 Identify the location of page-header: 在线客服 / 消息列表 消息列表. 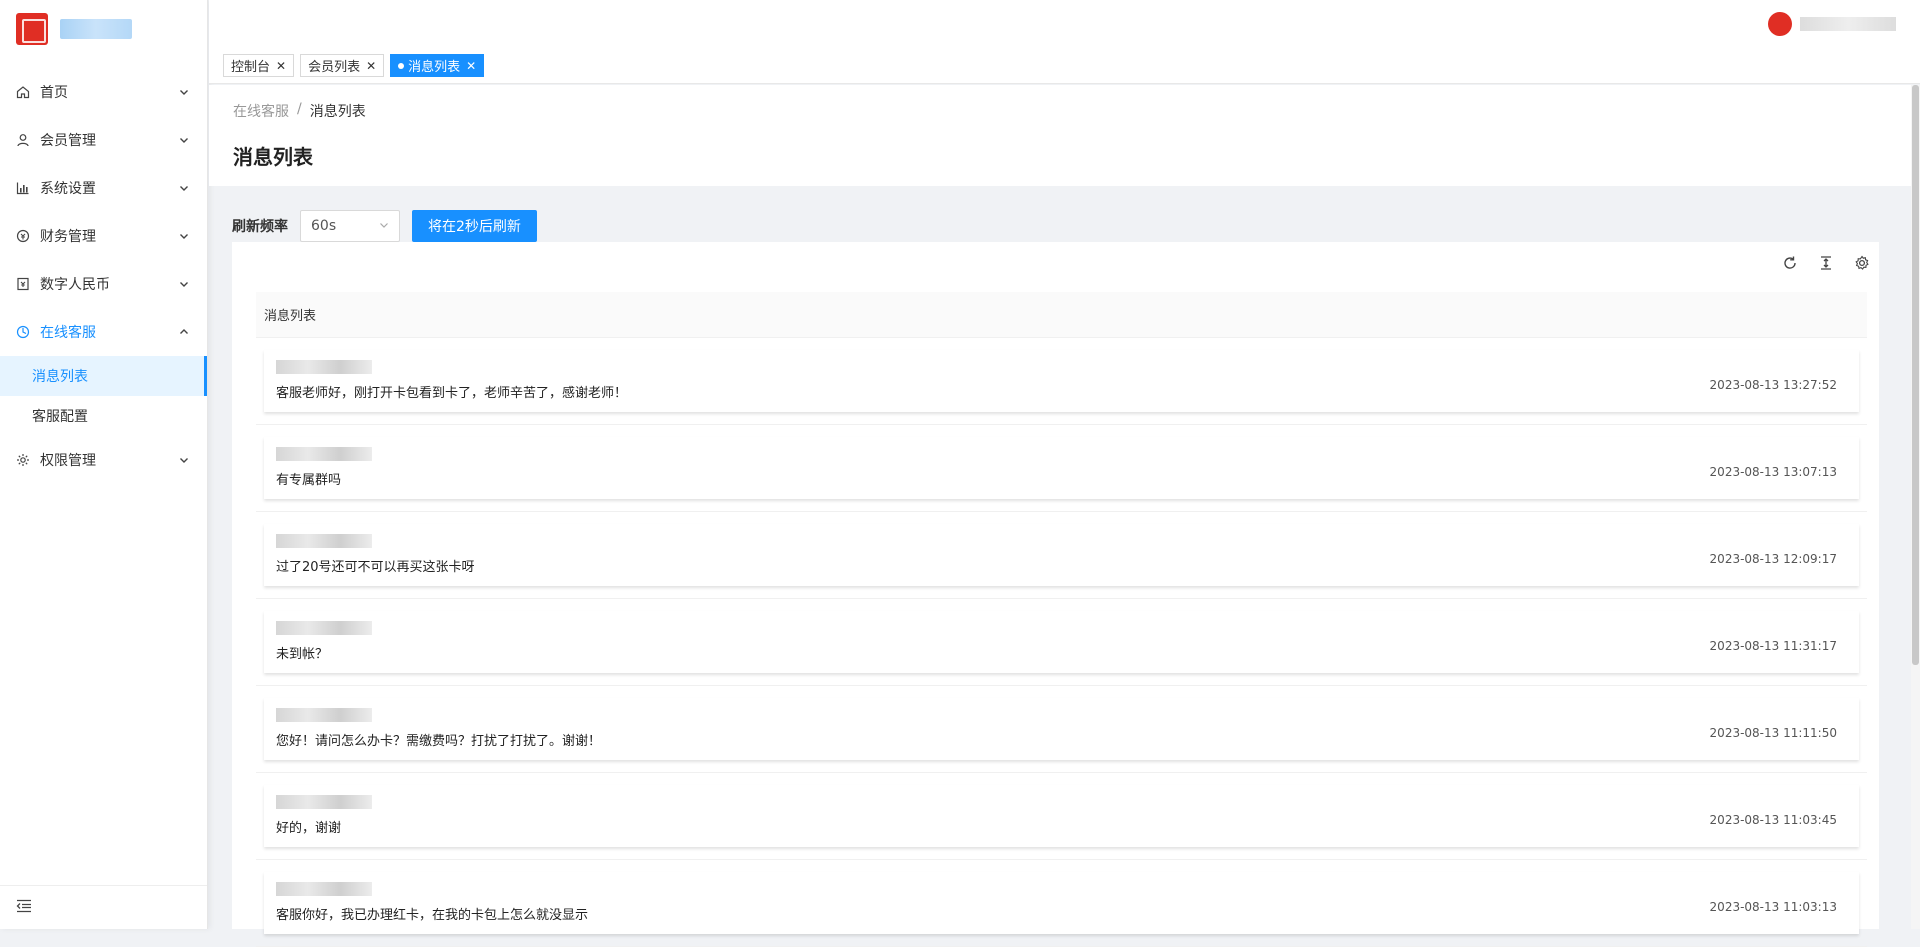
(1060, 135).